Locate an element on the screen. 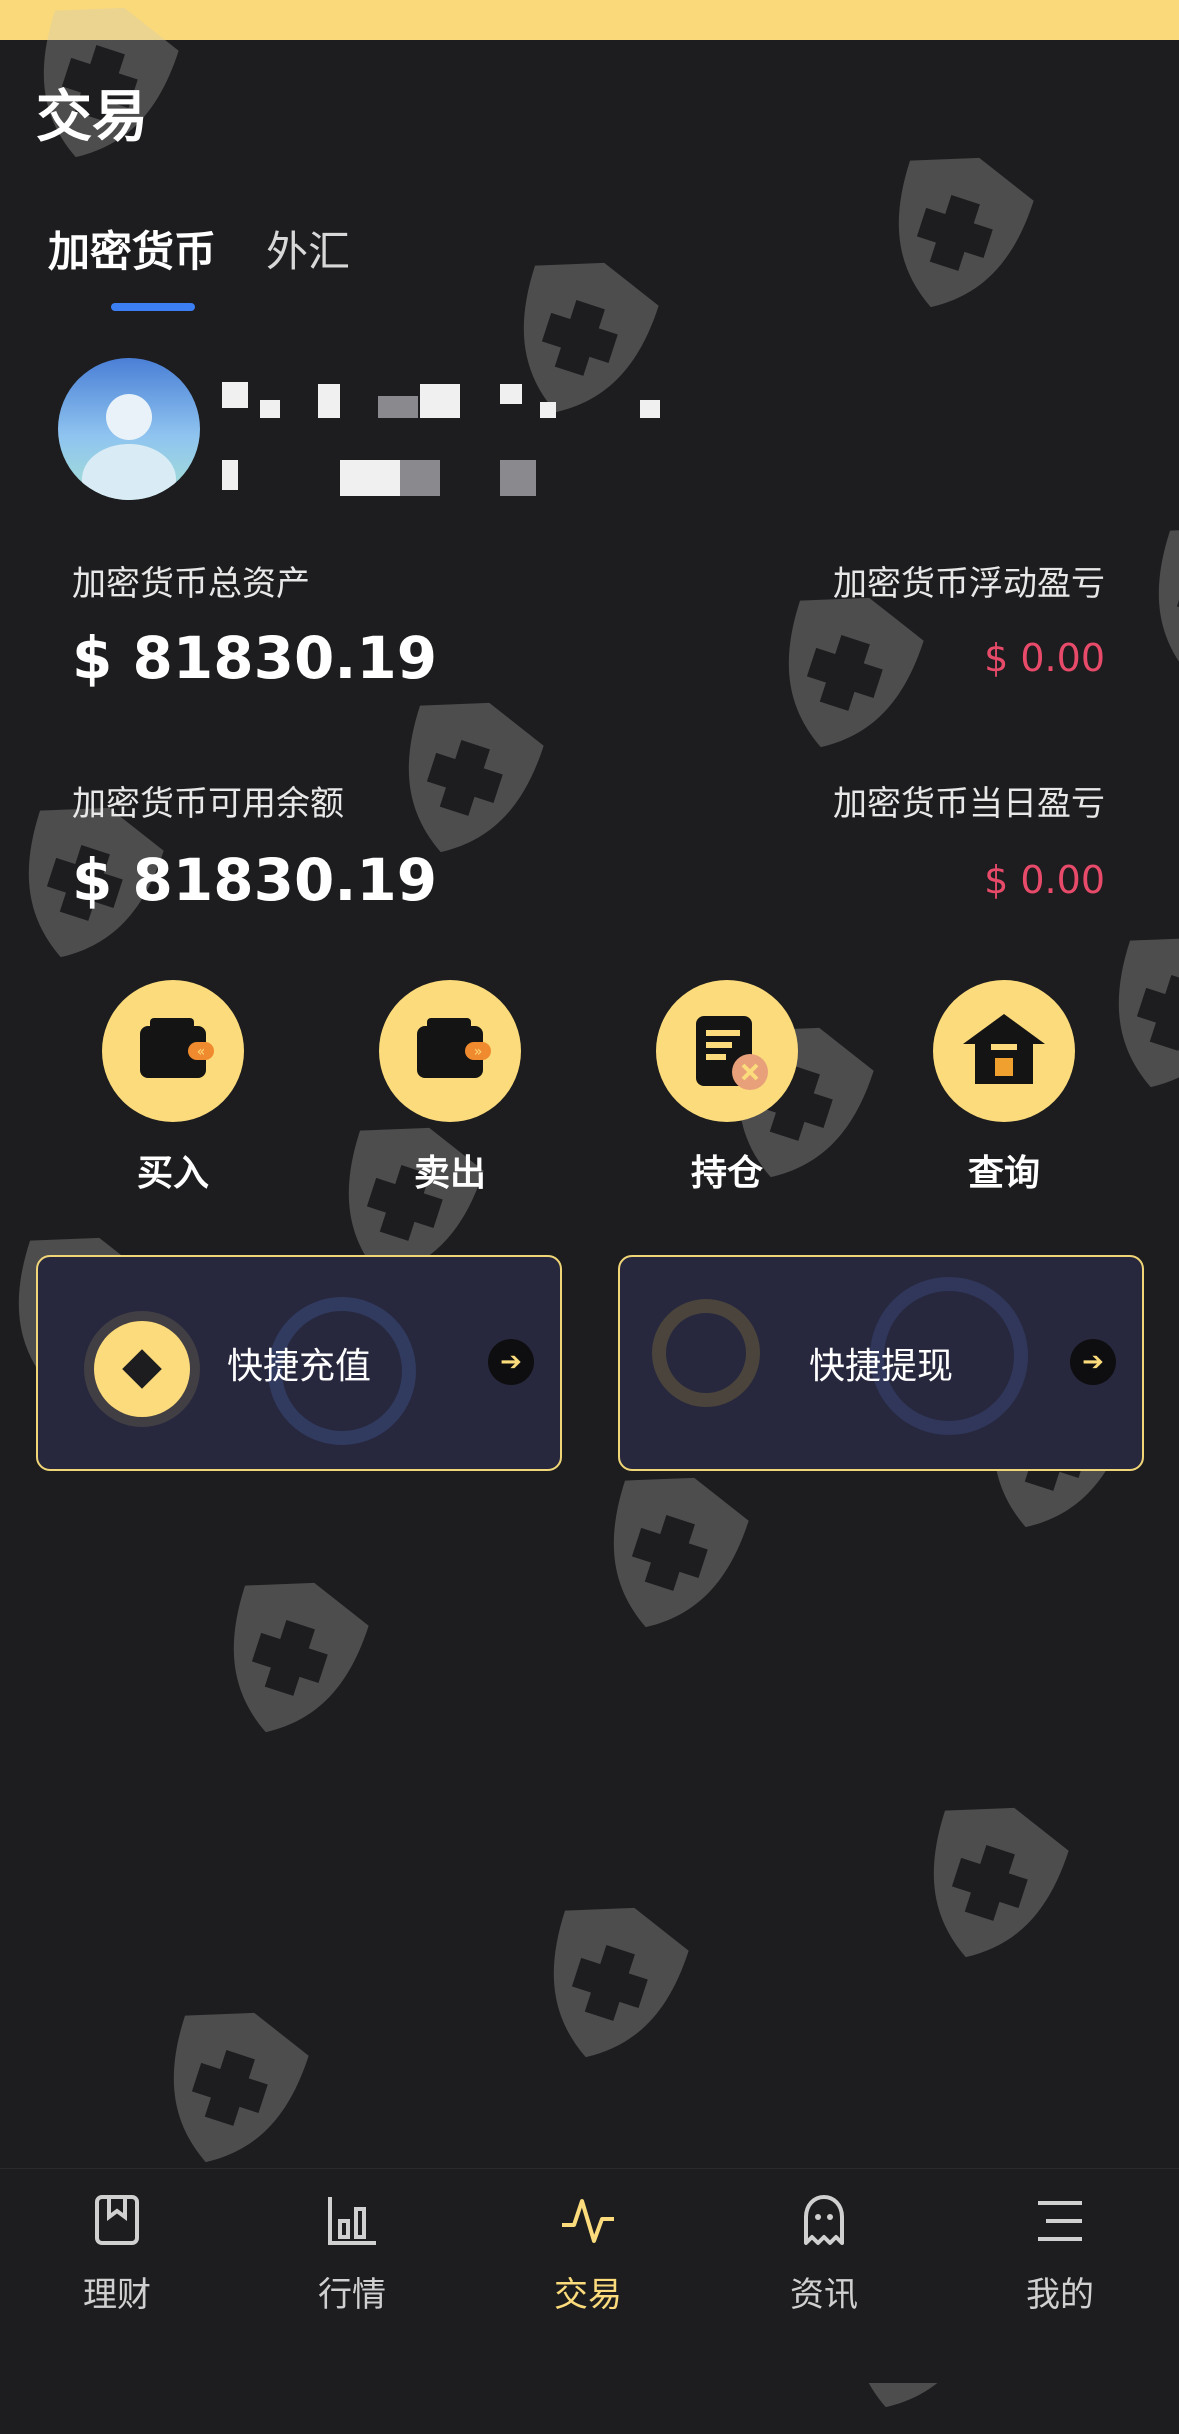 The height and width of the screenshot is (2434, 1179). total-assets-label: 加密货币总资产 is located at coordinates (191, 584).